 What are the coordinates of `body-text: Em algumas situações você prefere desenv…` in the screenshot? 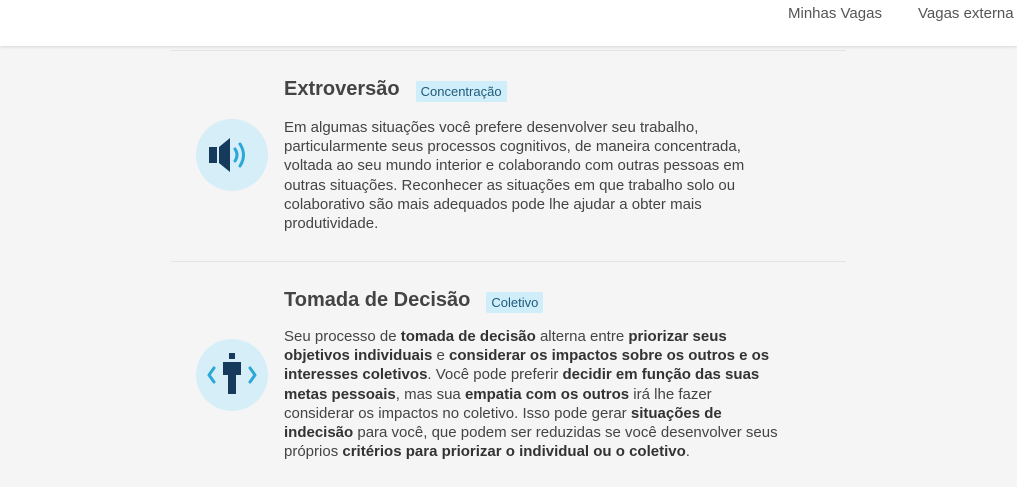 It's located at (514, 176).